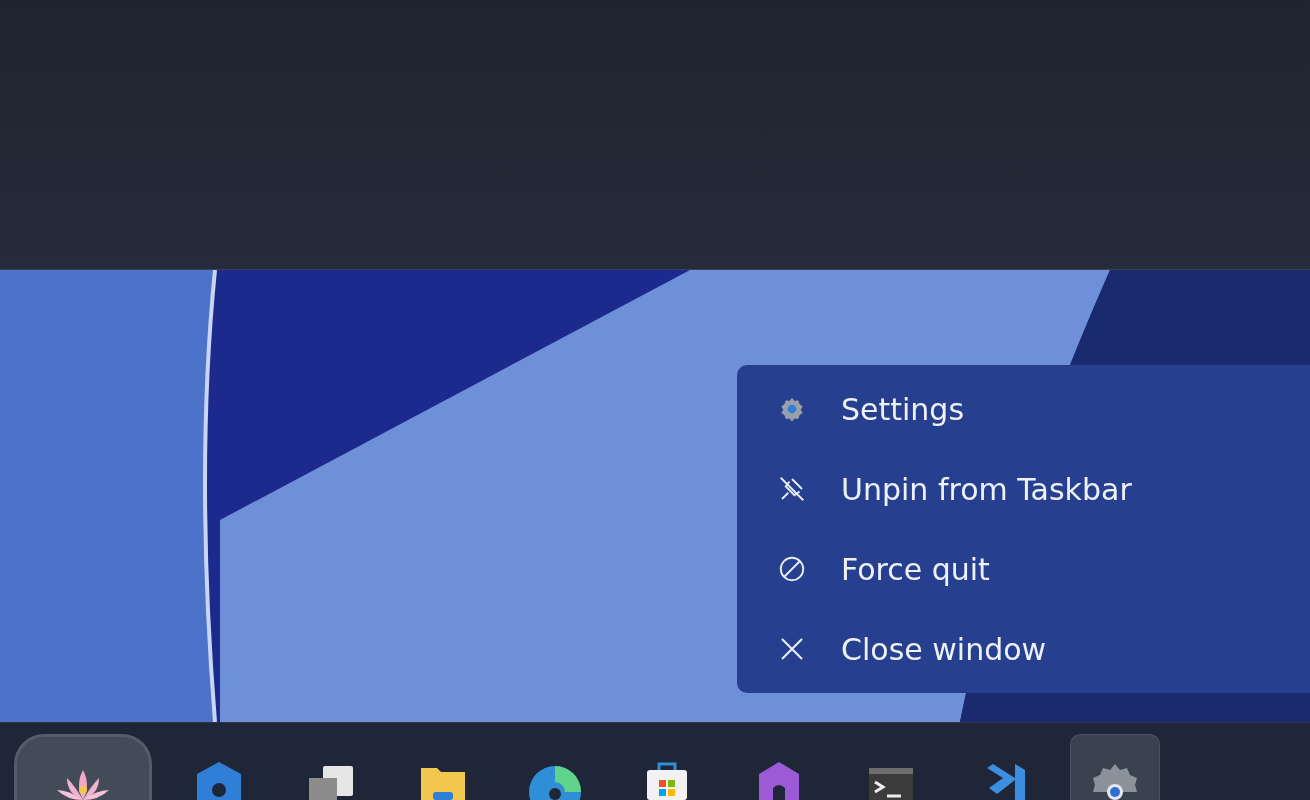 The width and height of the screenshot is (1310, 800). What do you see at coordinates (792, 569) in the screenshot?
I see `prohibited-icon` at bounding box center [792, 569].